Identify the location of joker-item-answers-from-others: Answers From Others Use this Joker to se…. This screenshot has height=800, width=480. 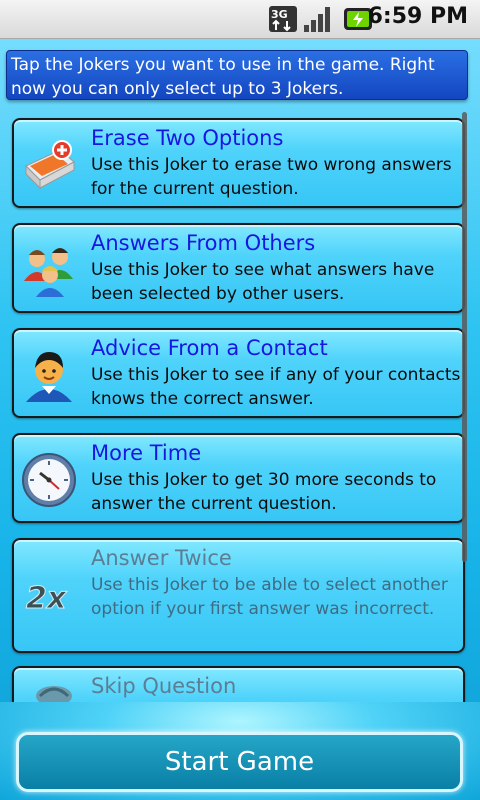
(238, 268).